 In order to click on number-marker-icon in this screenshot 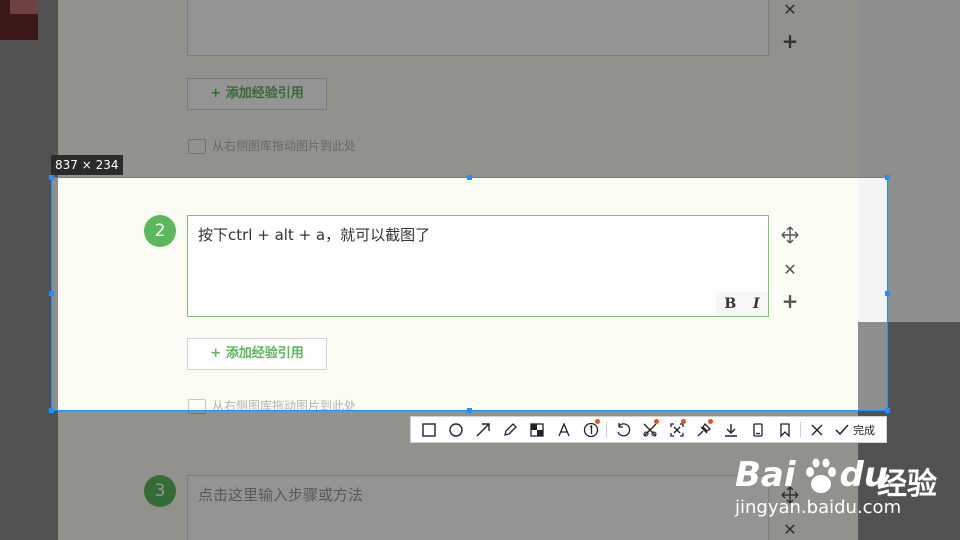, I will do `click(590, 429)`.